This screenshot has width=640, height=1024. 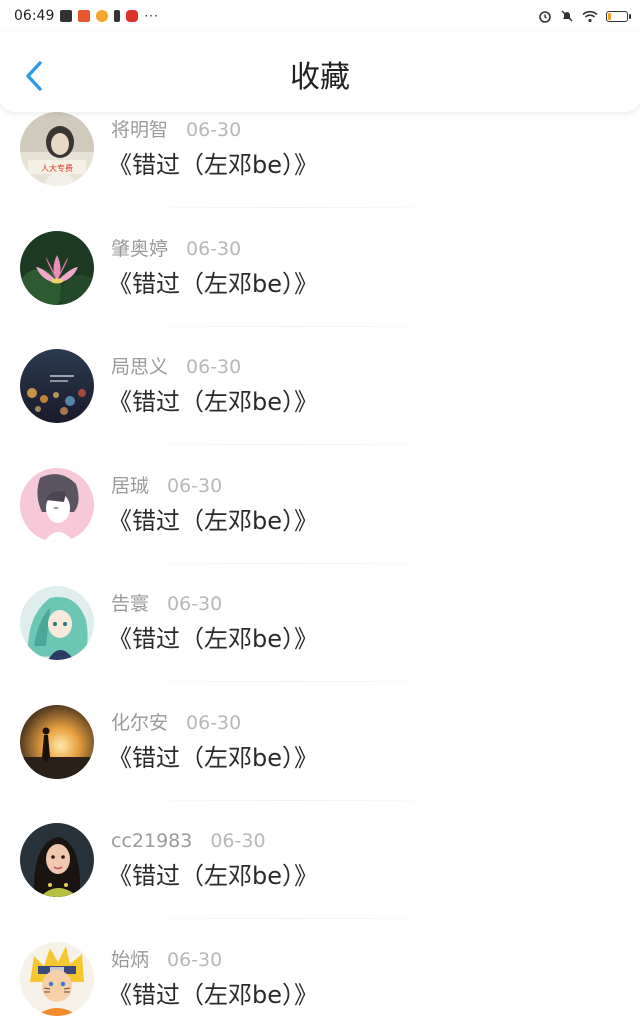 I want to click on username: 肇奥婷, so click(x=139, y=249).